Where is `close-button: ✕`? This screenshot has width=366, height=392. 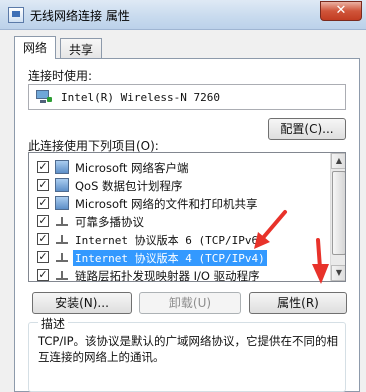
close-button: ✕ is located at coordinates (341, 11).